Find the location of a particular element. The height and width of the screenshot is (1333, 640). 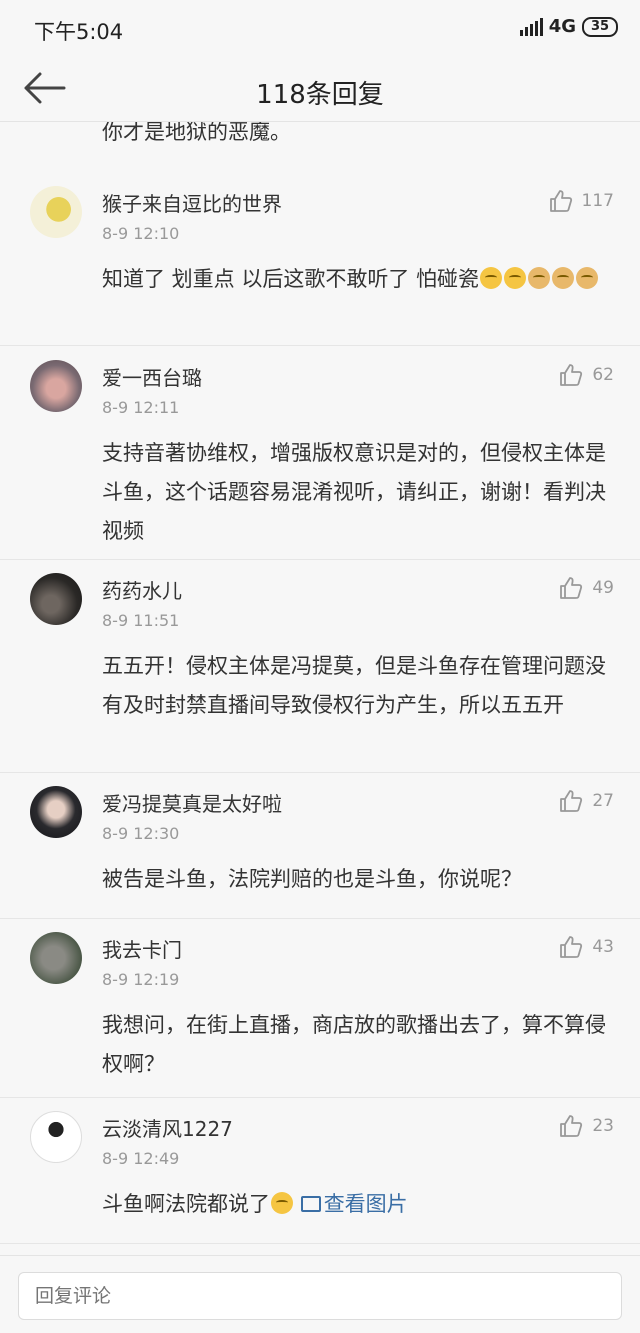

reply-bar is located at coordinates (320, 1294).